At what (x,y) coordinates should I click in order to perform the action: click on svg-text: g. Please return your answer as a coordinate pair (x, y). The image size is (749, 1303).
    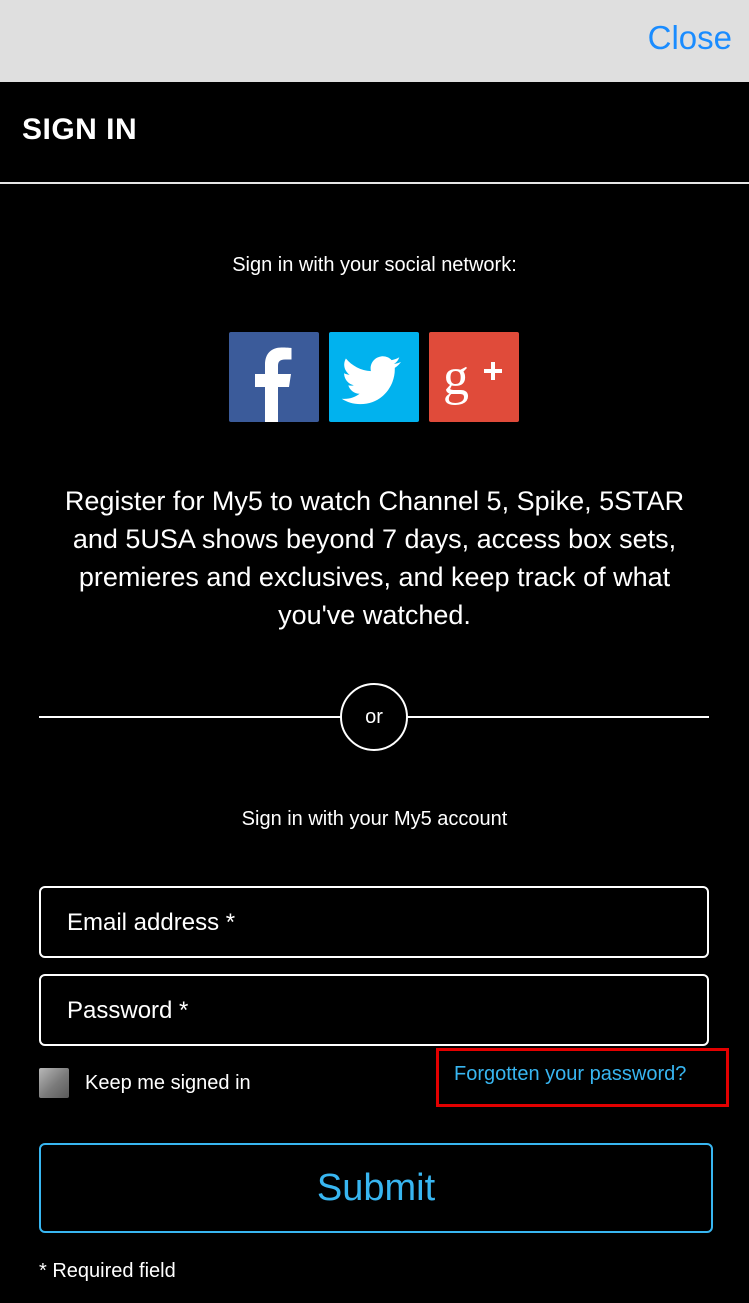
    Looking at the image, I should click on (456, 377).